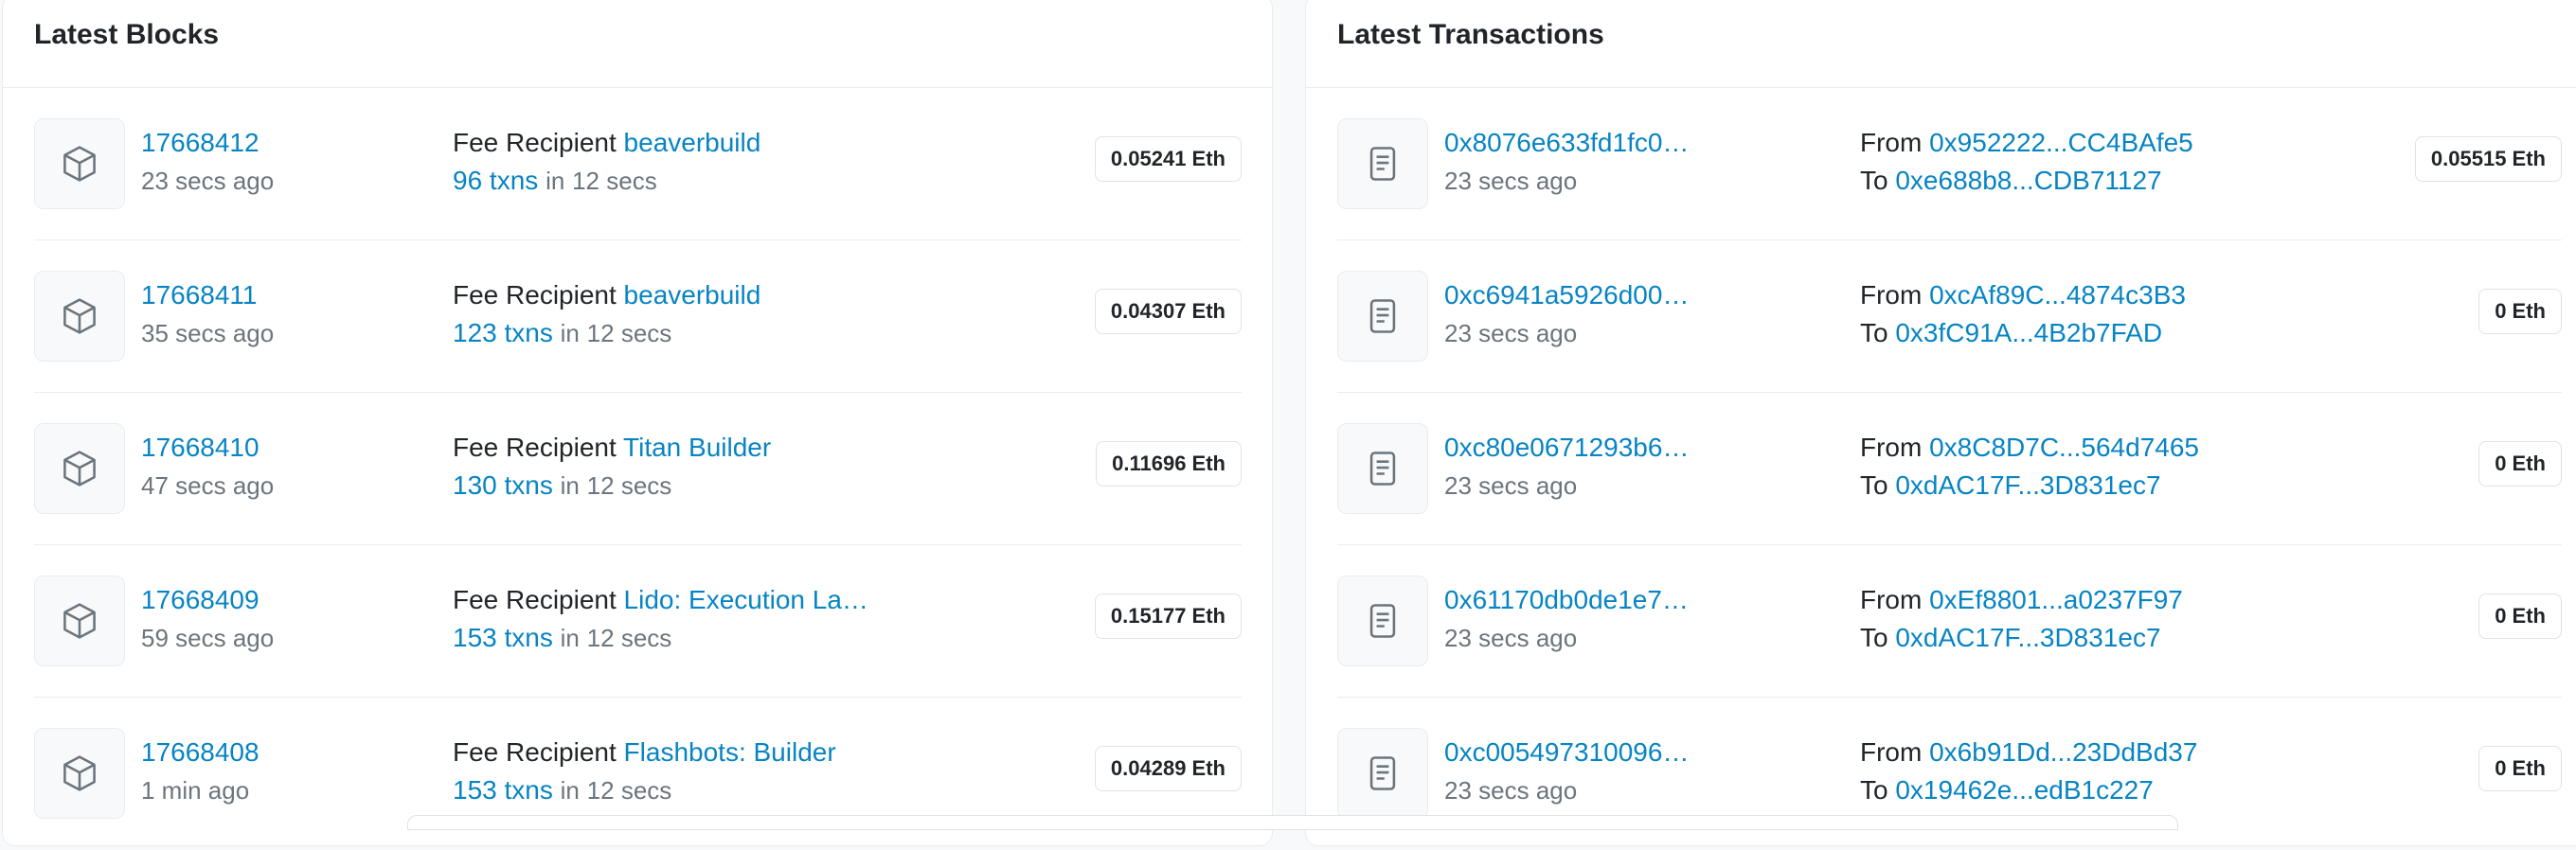 The width and height of the screenshot is (2576, 850). Describe the element at coordinates (1941, 44) in the screenshot. I see `latest-transactions-title: Latest Transactions` at that location.